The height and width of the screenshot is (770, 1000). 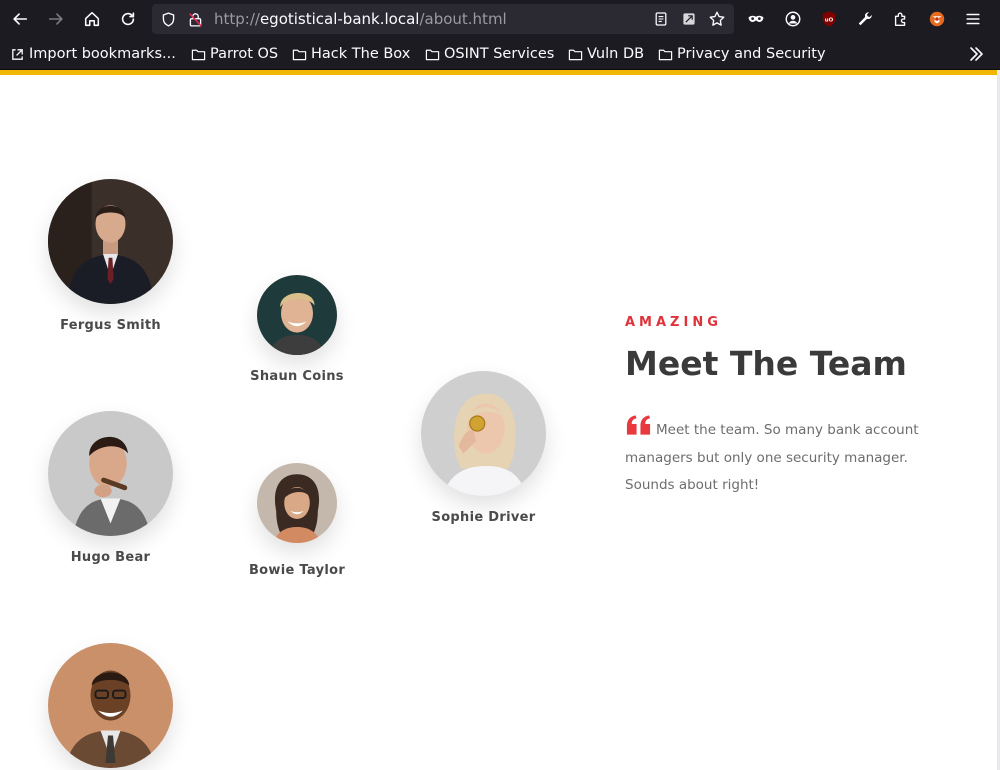 What do you see at coordinates (110, 325) in the screenshot?
I see `team-member-name: Fergus Smith` at bounding box center [110, 325].